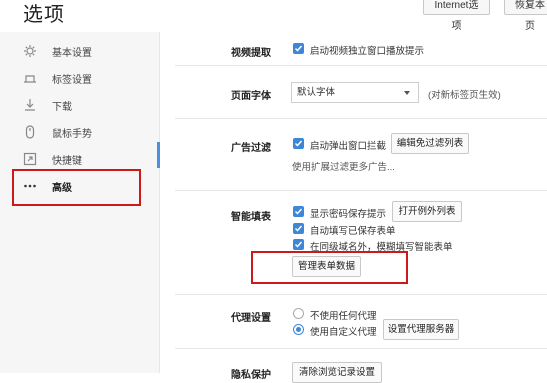 Image resolution: width=547 pixels, height=383 pixels. Describe the element at coordinates (343, 316) in the screenshot. I see `proxy-option-text: 不使用任何代理` at that location.